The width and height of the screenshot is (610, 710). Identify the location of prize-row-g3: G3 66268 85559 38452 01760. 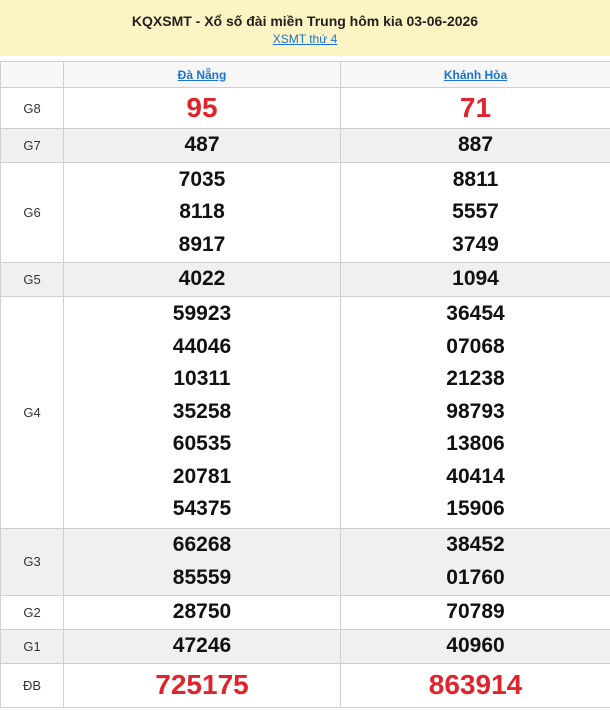
(305, 561).